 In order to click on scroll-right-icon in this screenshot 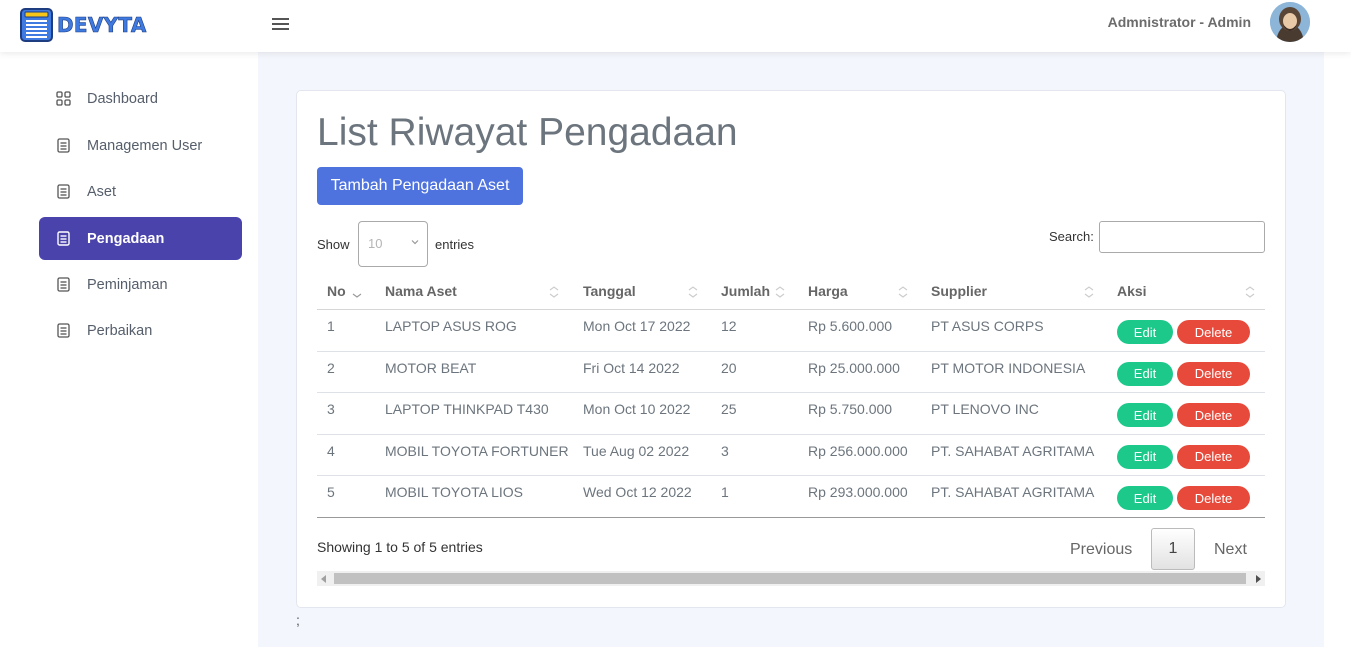, I will do `click(1258, 579)`.